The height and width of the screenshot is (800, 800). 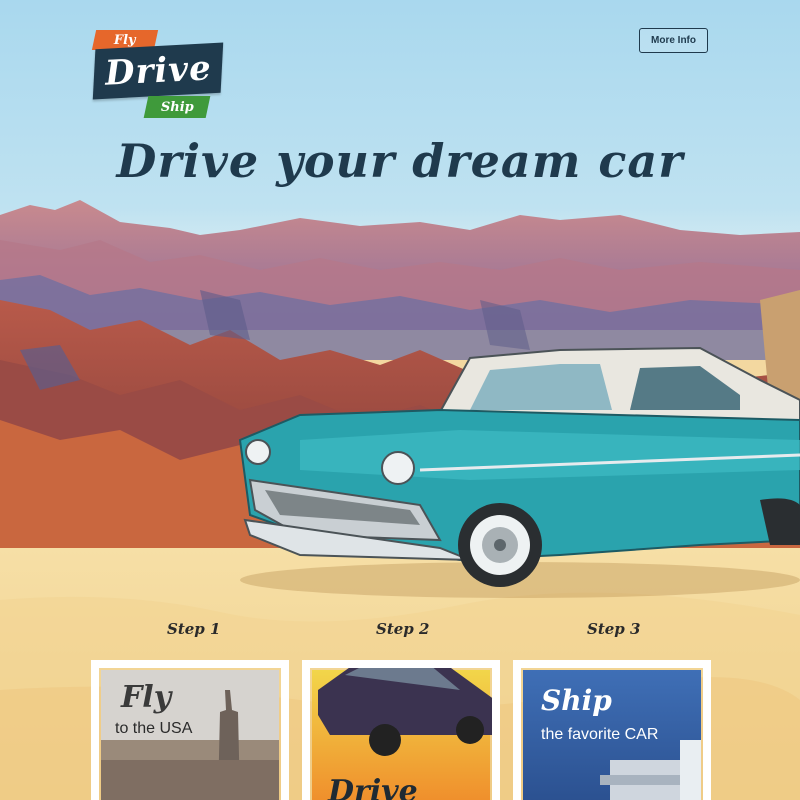 I want to click on more-info-button: More Info, so click(x=673, y=40).